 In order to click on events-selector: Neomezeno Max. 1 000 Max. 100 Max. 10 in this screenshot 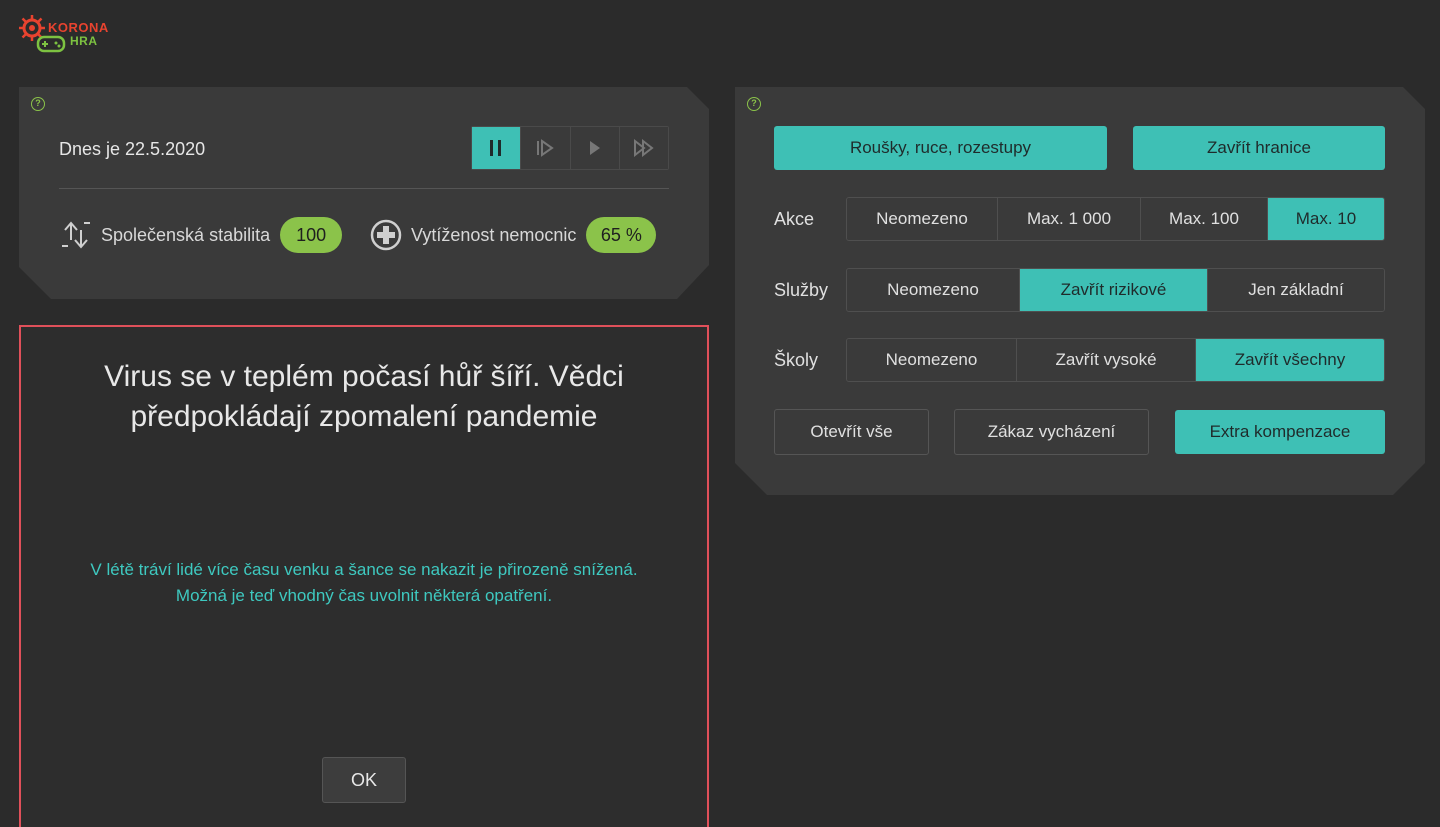, I will do `click(1115, 219)`.